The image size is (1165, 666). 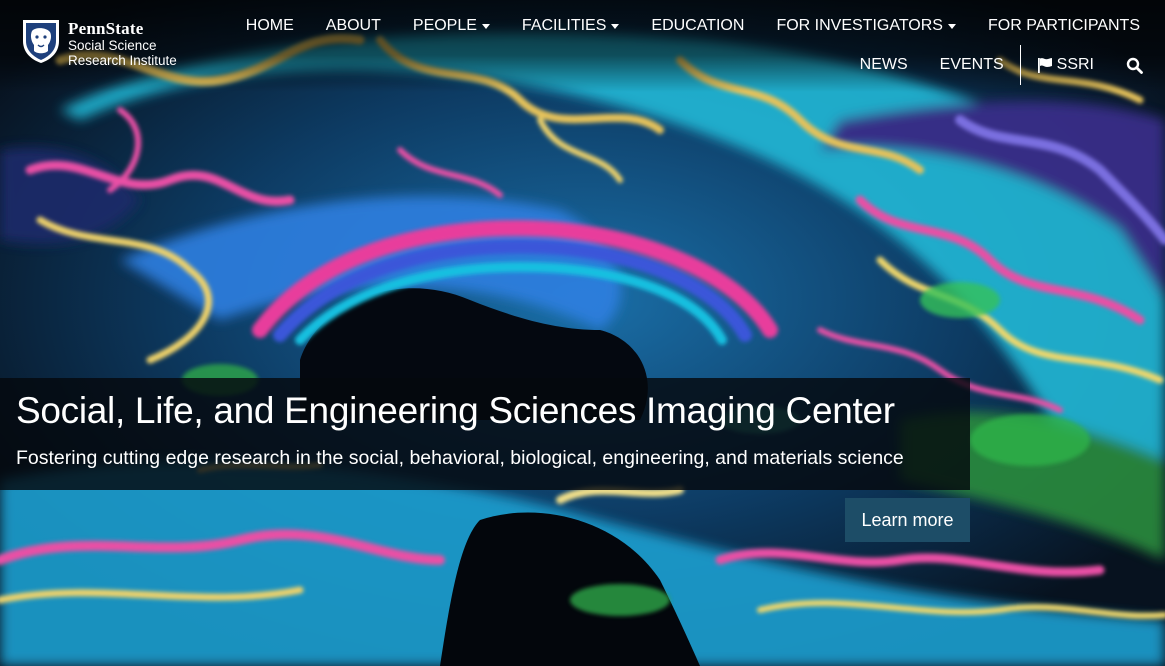 What do you see at coordinates (444, 25) in the screenshot?
I see `nav-item-label: PEOPLE` at bounding box center [444, 25].